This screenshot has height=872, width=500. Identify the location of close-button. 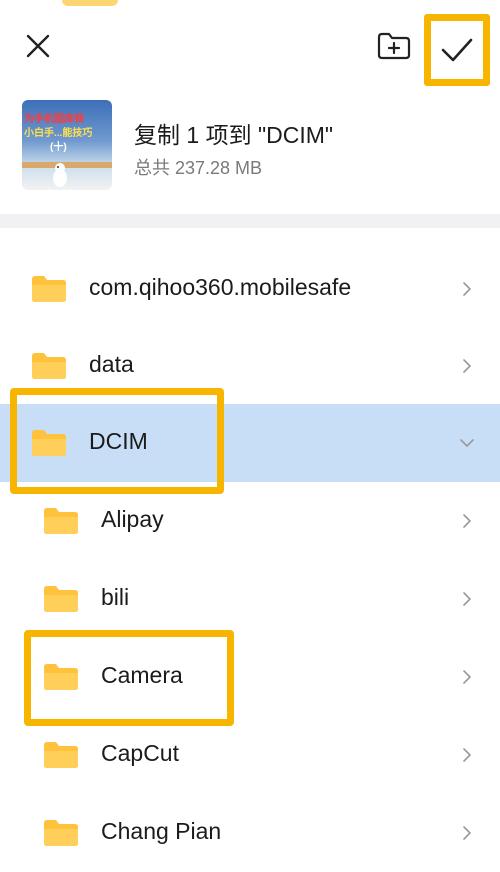
(38, 46).